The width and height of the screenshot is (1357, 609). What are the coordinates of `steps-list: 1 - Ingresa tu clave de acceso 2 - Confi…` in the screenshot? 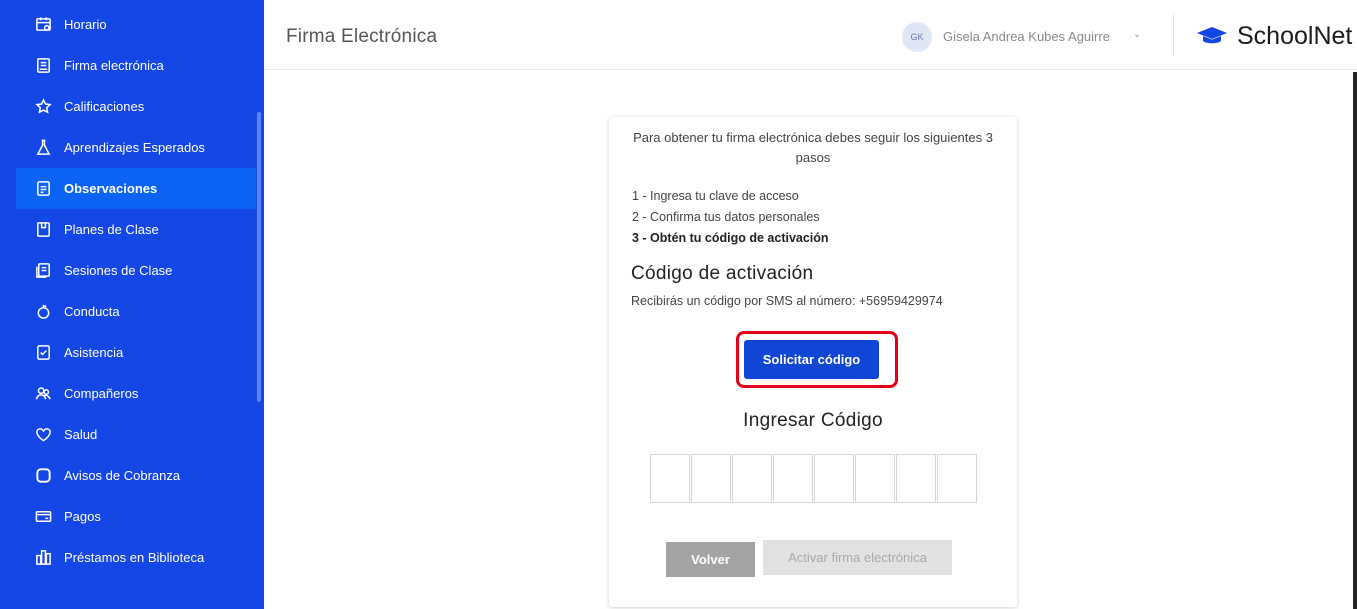 It's located at (730, 217).